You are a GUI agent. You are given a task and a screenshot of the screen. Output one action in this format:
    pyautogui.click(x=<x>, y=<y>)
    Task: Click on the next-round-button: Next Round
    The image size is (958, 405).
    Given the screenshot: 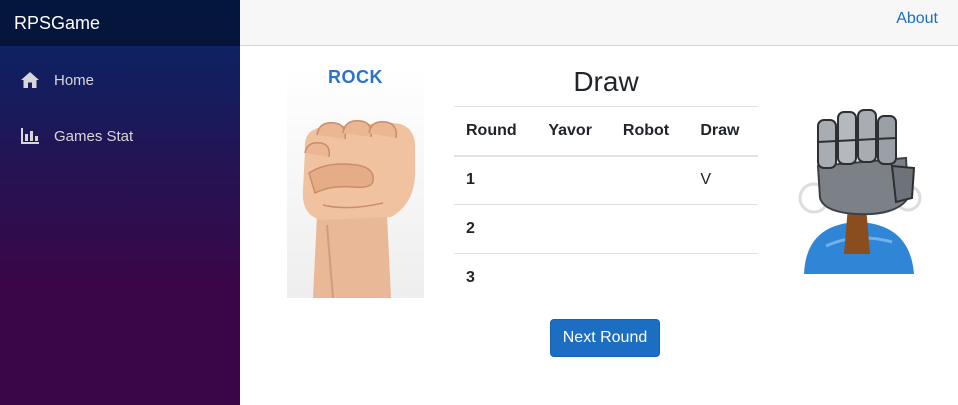 What is the action you would take?
    pyautogui.click(x=605, y=338)
    